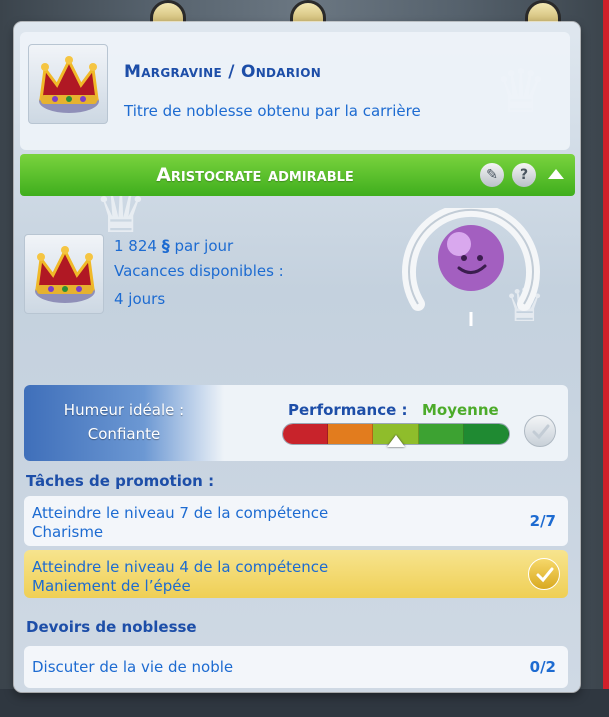 The image size is (609, 717). What do you see at coordinates (120, 481) in the screenshot?
I see `promotion-tasks-title: Tâches de promotion :` at bounding box center [120, 481].